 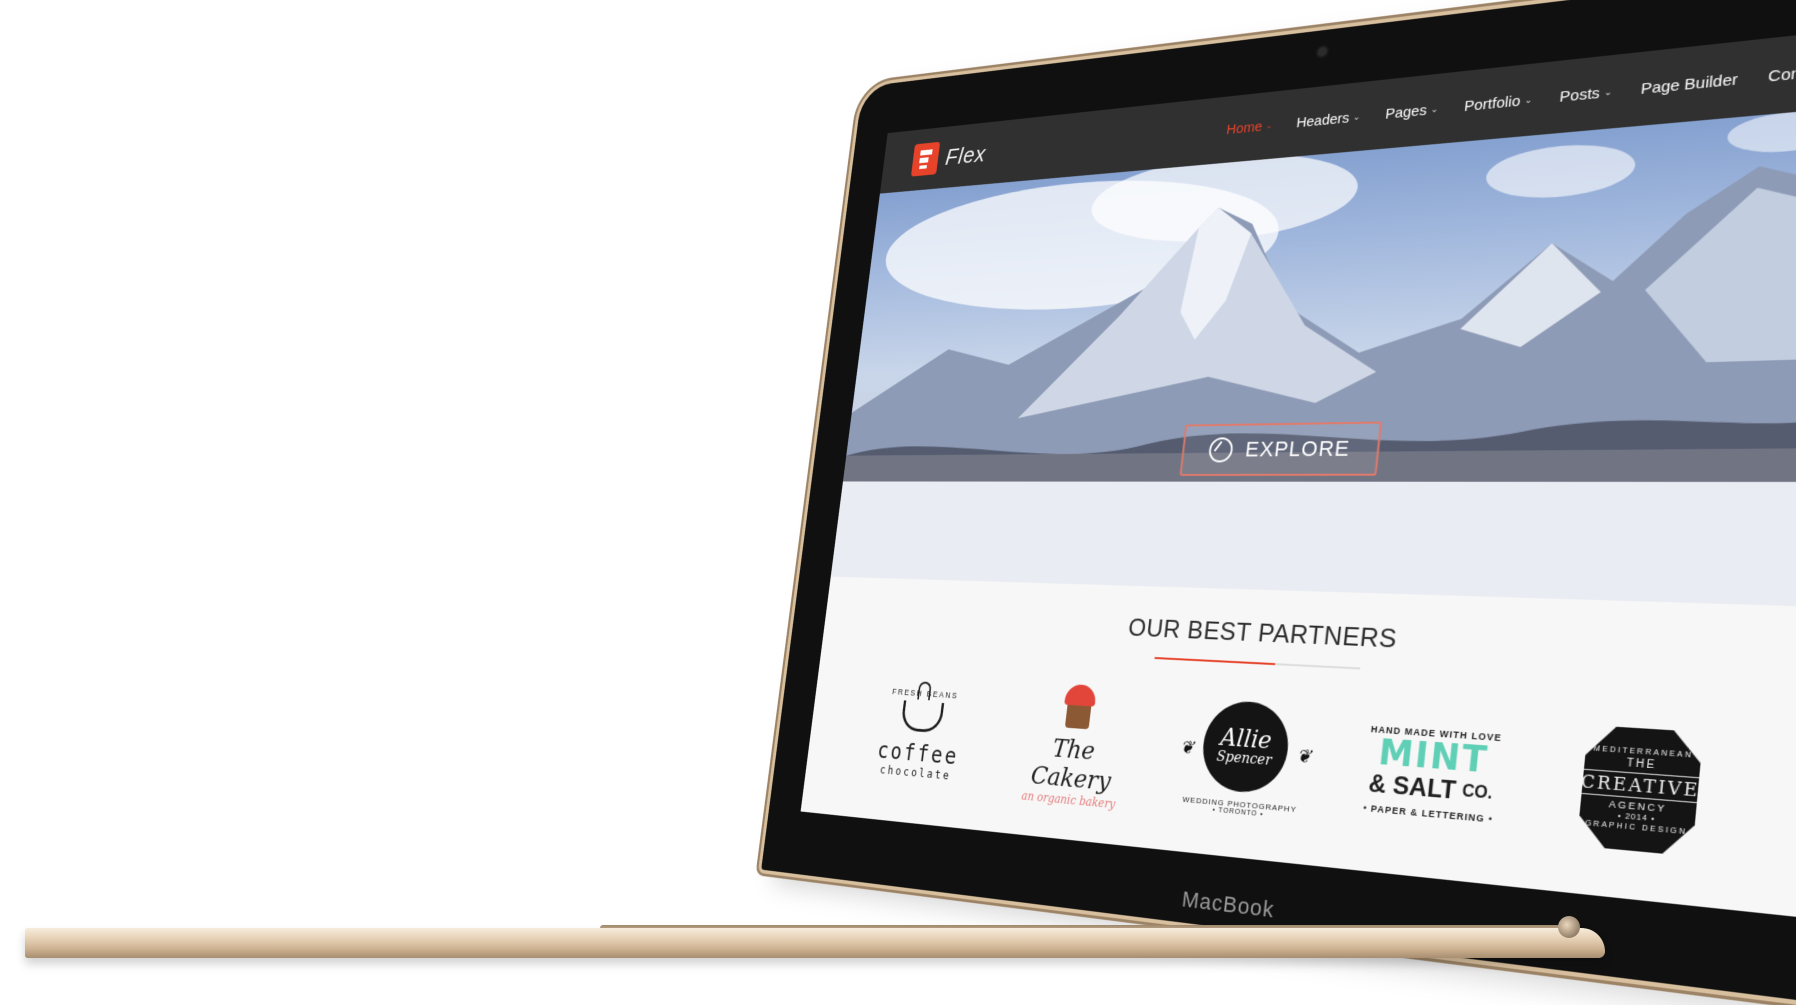 What do you see at coordinates (1492, 103) in the screenshot?
I see `nav-item-label: Portfolio` at bounding box center [1492, 103].